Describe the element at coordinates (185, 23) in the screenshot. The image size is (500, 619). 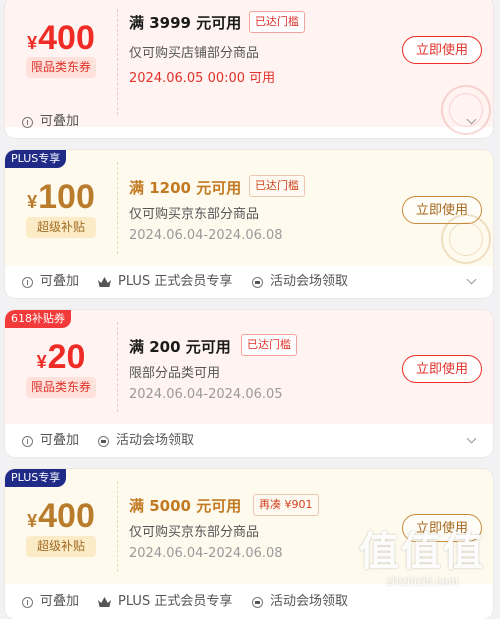
I see `coupon-condition: 满 3999 元可用` at that location.